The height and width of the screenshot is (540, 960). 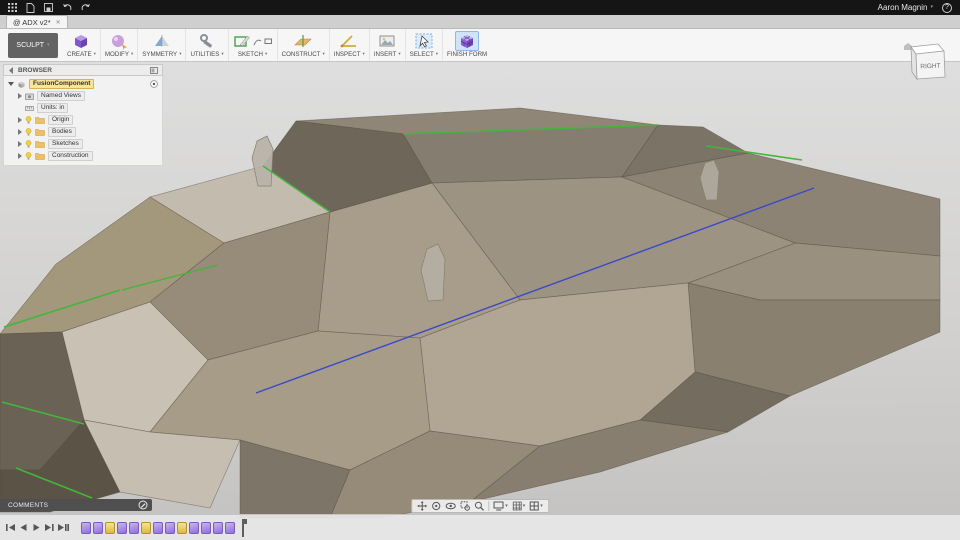 I want to click on tree-row-sketches: Sketches, so click(x=83, y=144).